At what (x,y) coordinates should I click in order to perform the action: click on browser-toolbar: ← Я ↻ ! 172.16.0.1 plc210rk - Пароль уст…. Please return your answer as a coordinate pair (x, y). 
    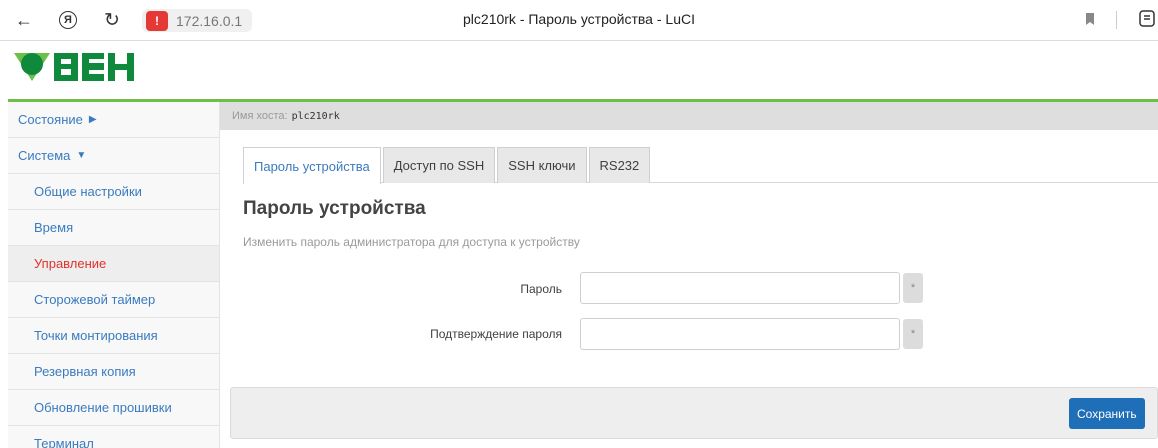
    Looking at the image, I should click on (579, 20).